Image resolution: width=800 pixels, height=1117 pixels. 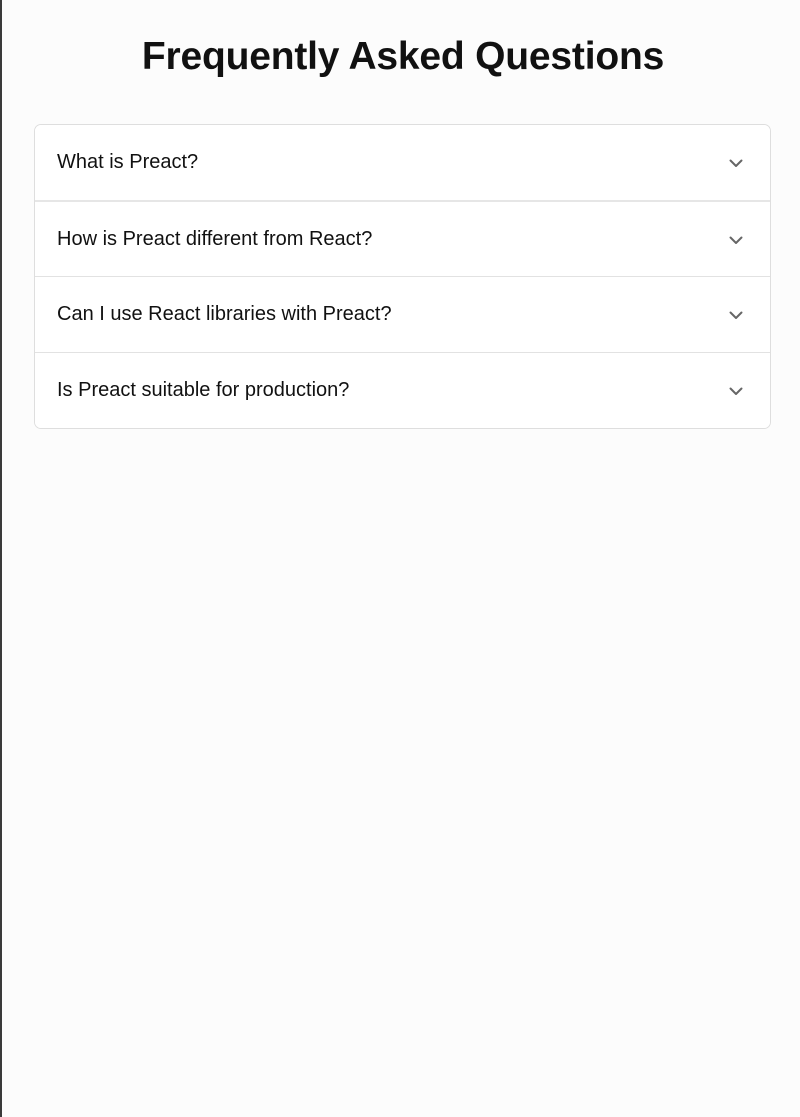 I want to click on faq-item-what-is-preact: What is Preact?, so click(x=402, y=162).